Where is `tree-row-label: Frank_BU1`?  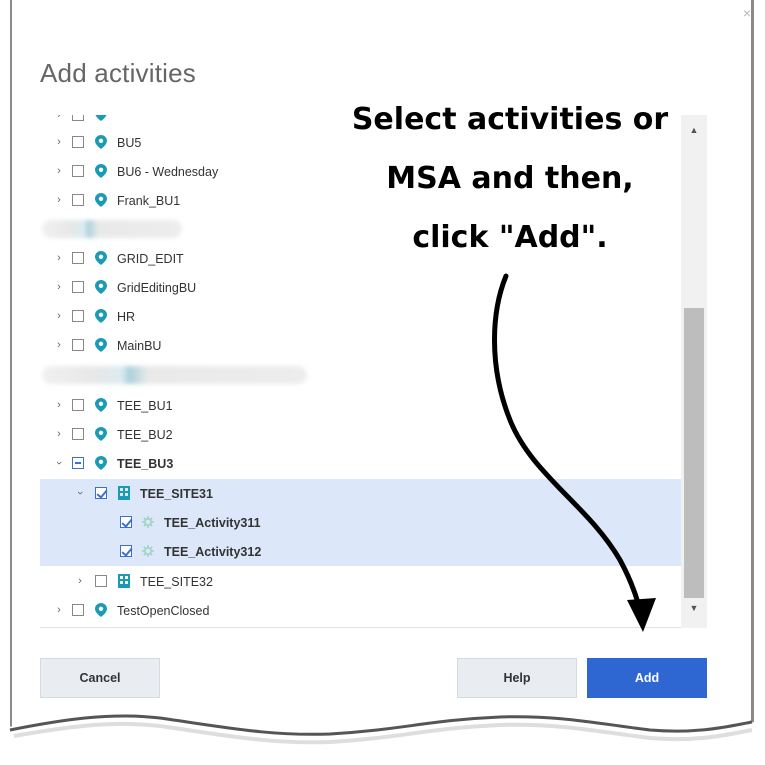 tree-row-label: Frank_BU1 is located at coordinates (149, 201).